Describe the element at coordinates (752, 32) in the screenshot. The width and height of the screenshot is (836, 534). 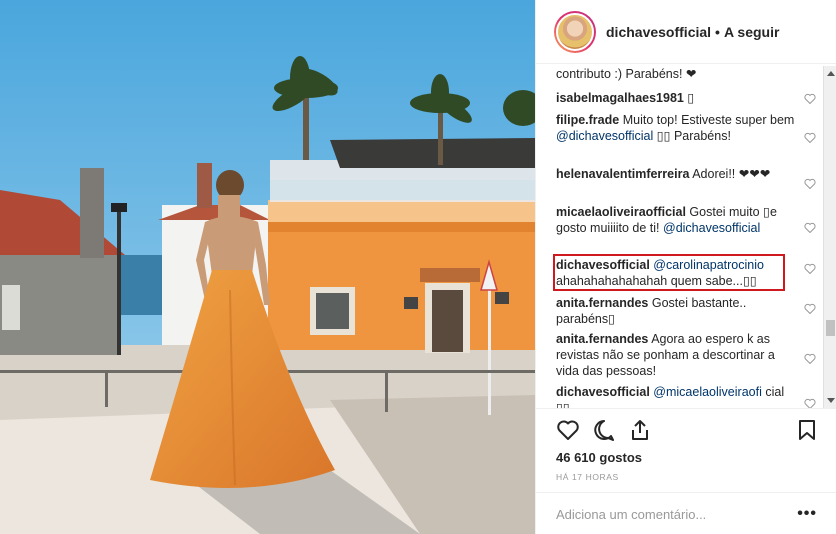
I see `follow-button: A seguir` at that location.